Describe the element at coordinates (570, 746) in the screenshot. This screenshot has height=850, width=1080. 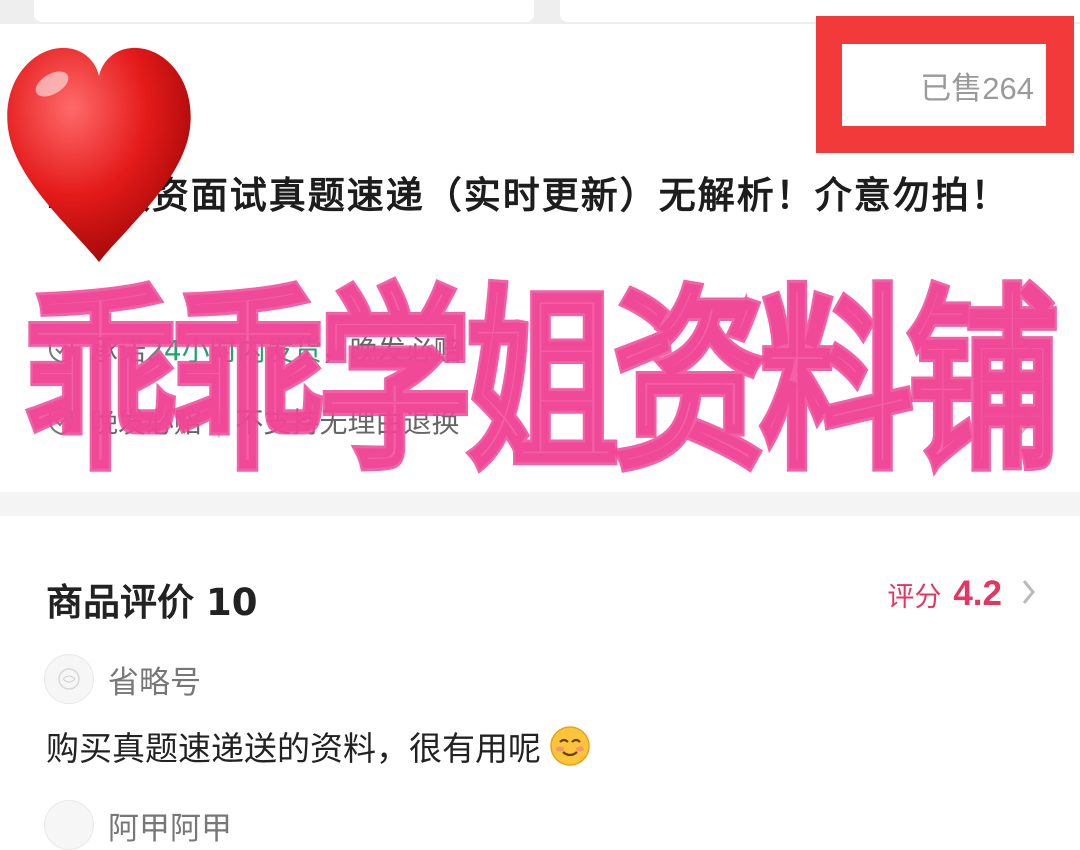
I see `smiling-face-emoji` at that location.